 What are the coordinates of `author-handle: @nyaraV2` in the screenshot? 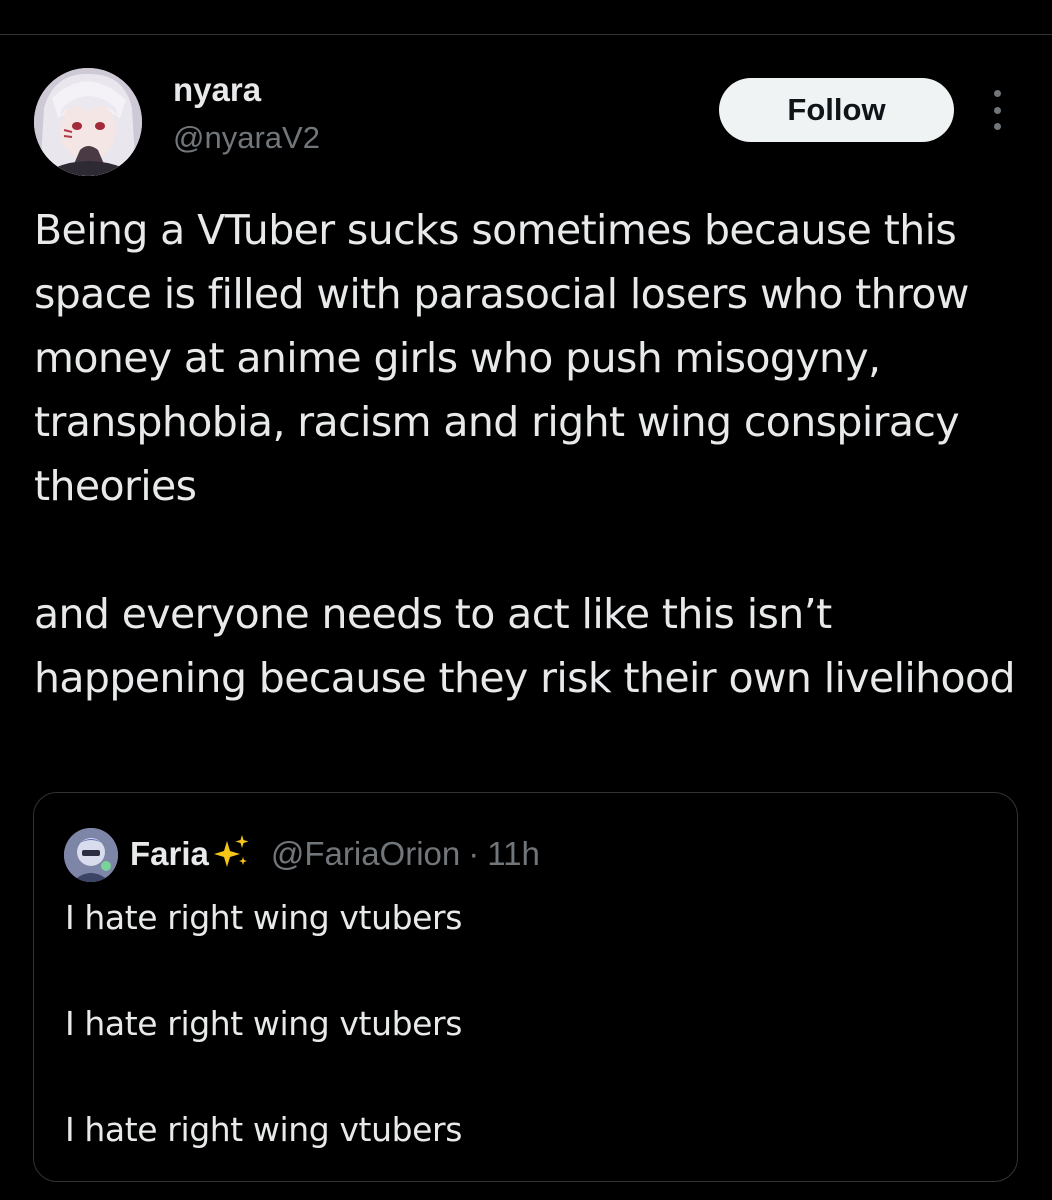 It's located at (246, 138).